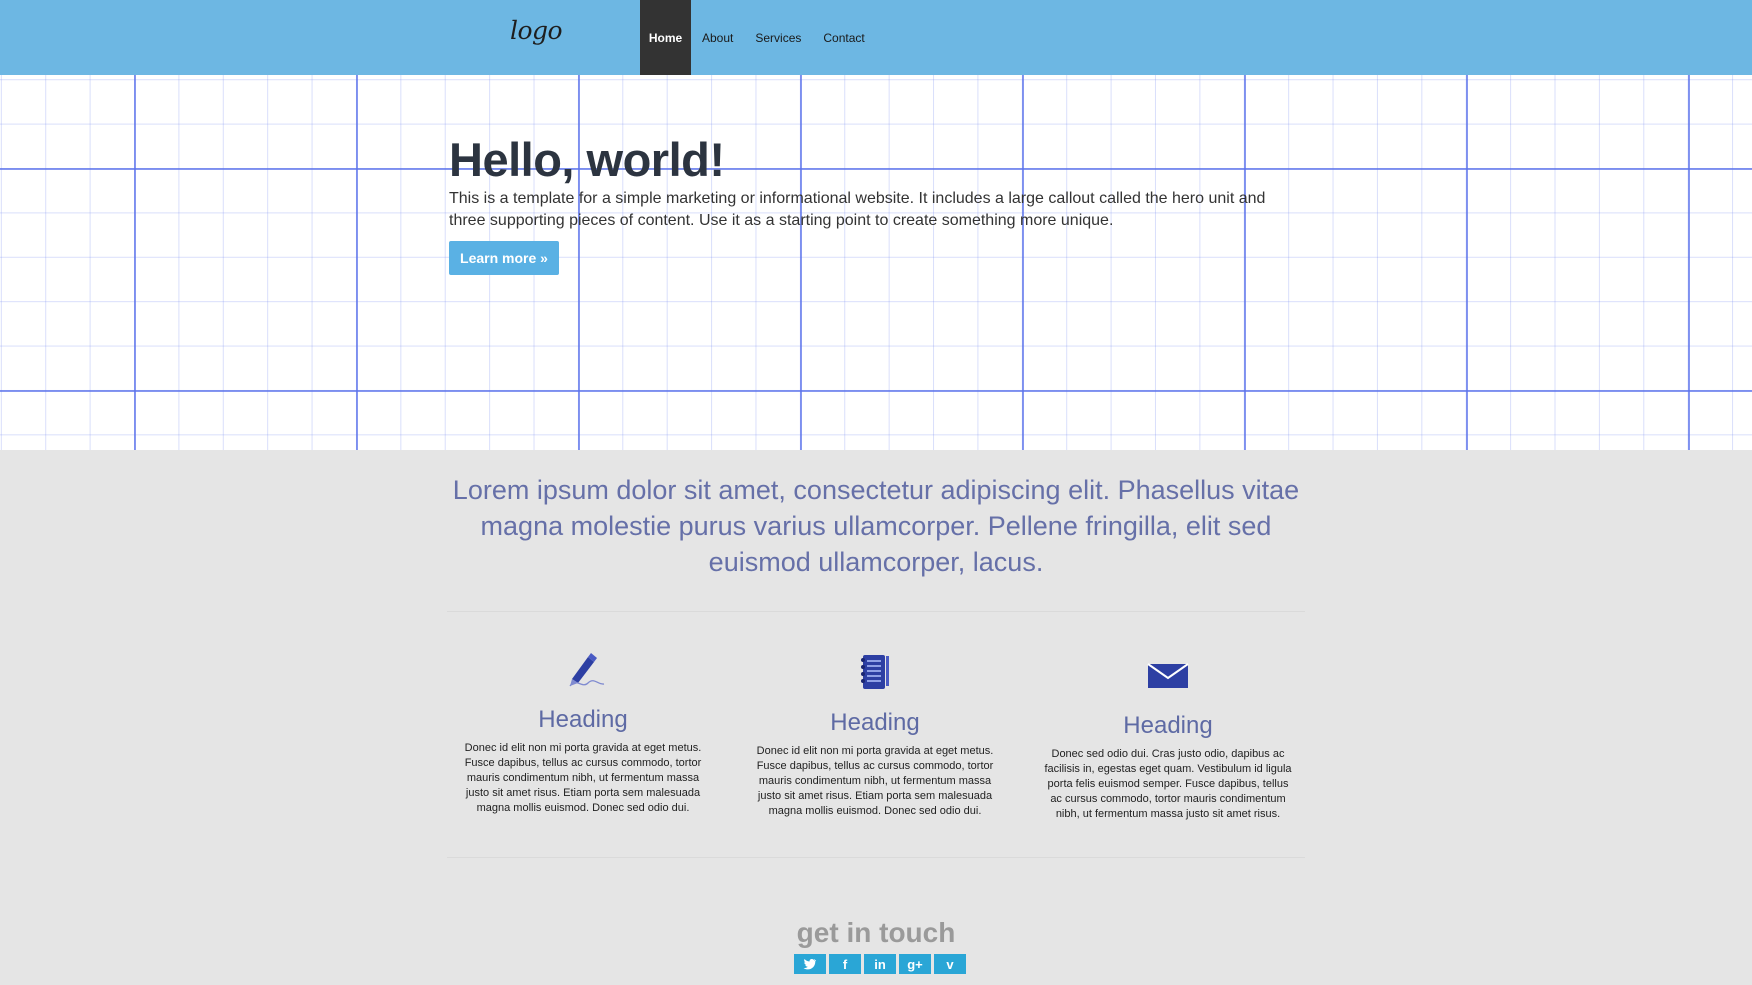 The height and width of the screenshot is (985, 1752). Describe the element at coordinates (1168, 675) in the screenshot. I see `envelope-icon` at that location.